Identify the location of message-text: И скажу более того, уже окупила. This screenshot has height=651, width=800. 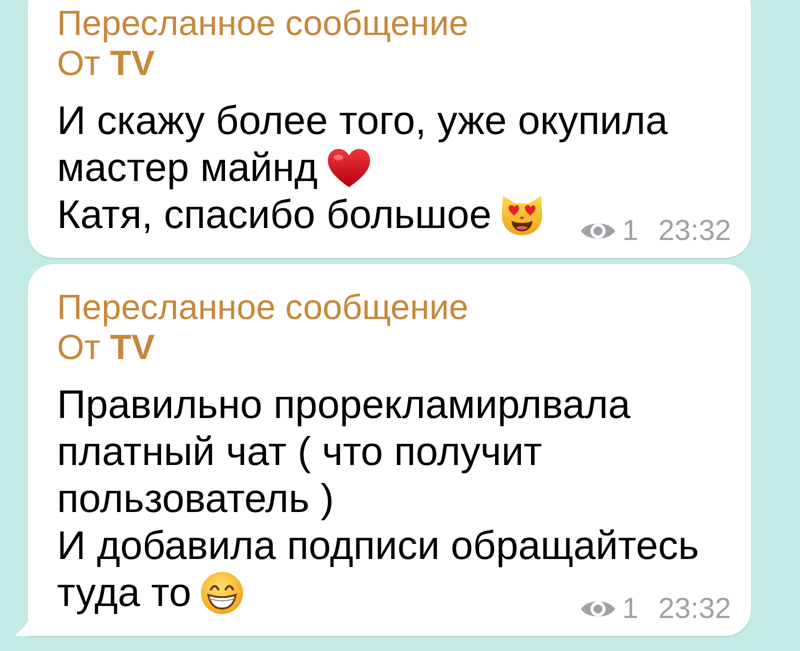
(362, 121).